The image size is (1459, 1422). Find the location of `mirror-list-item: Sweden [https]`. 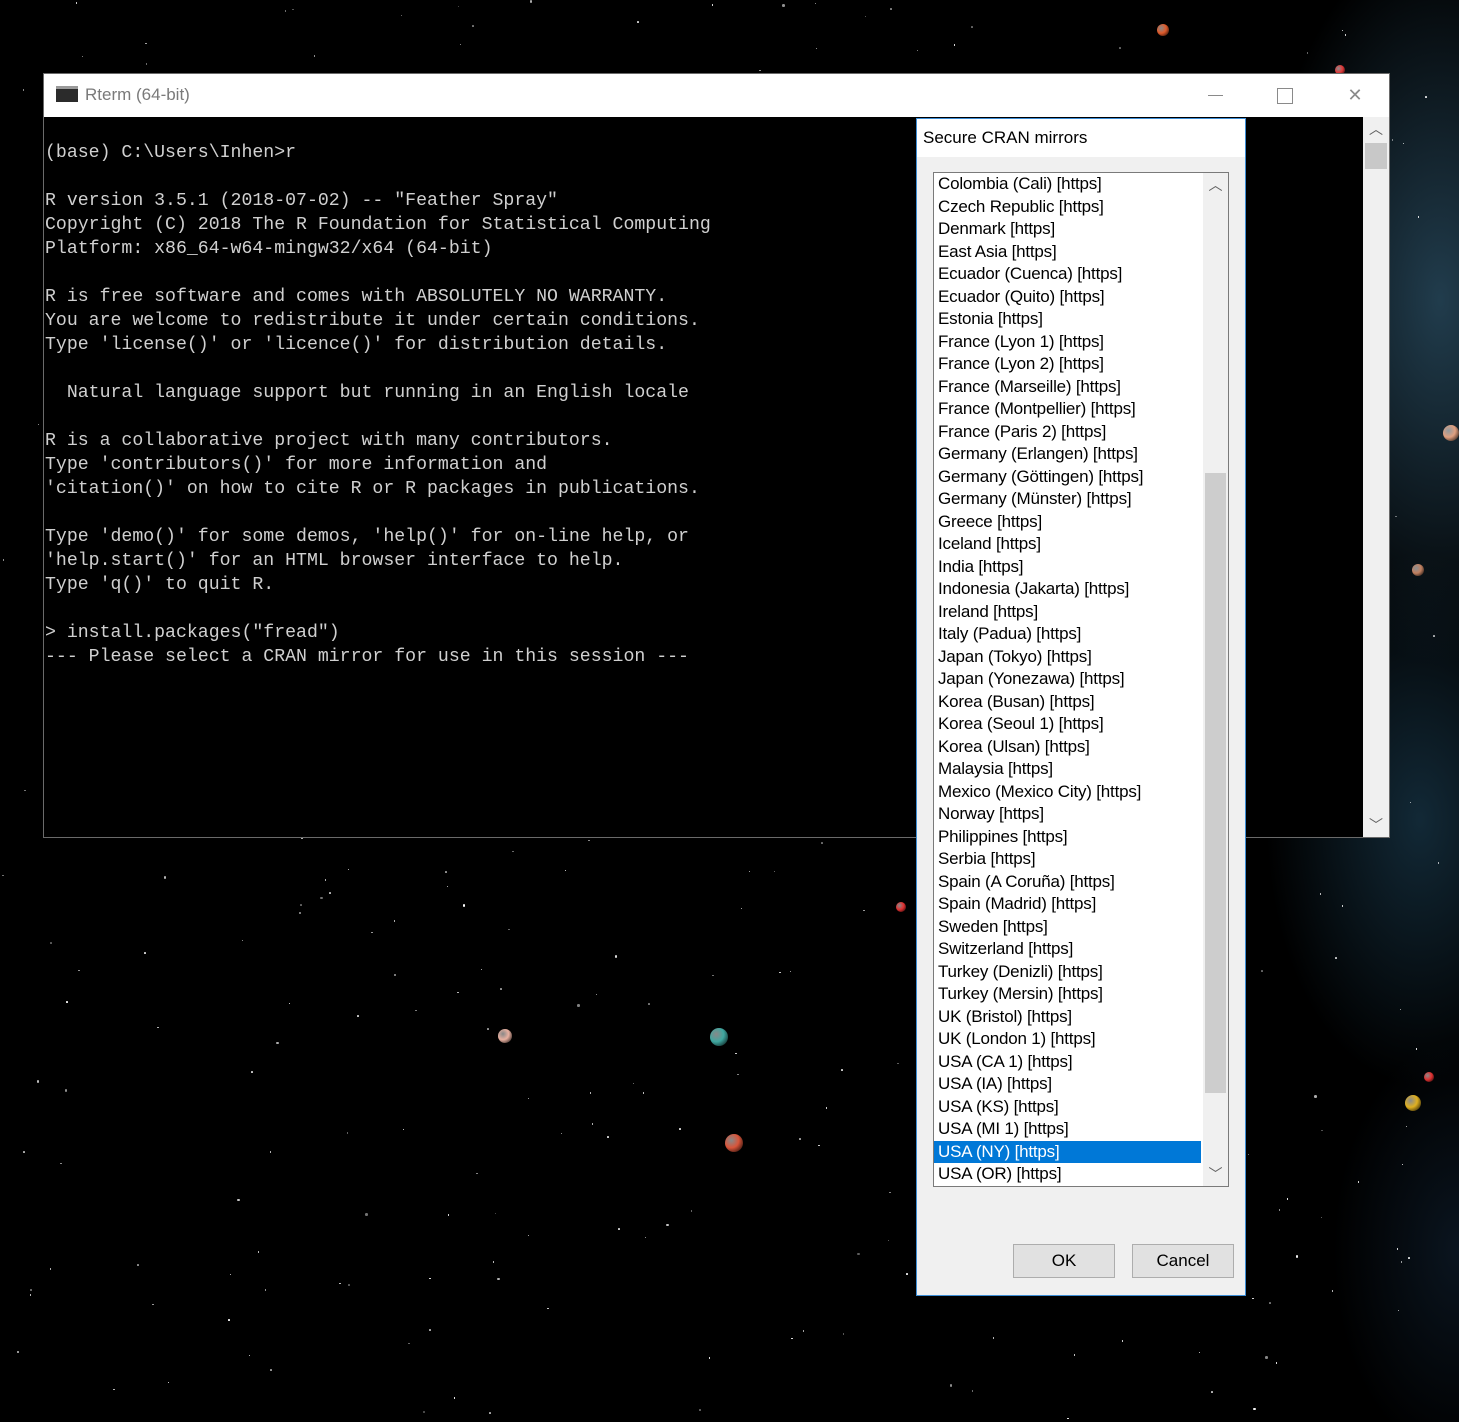

mirror-list-item: Sweden [https] is located at coordinates (1067, 927).